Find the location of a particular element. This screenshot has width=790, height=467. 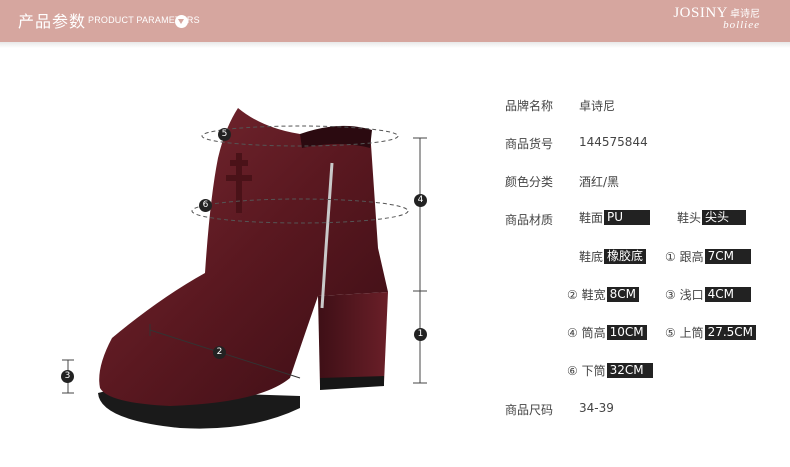

param-shaft-height: ④ 筒高 10CM is located at coordinates (607, 332).